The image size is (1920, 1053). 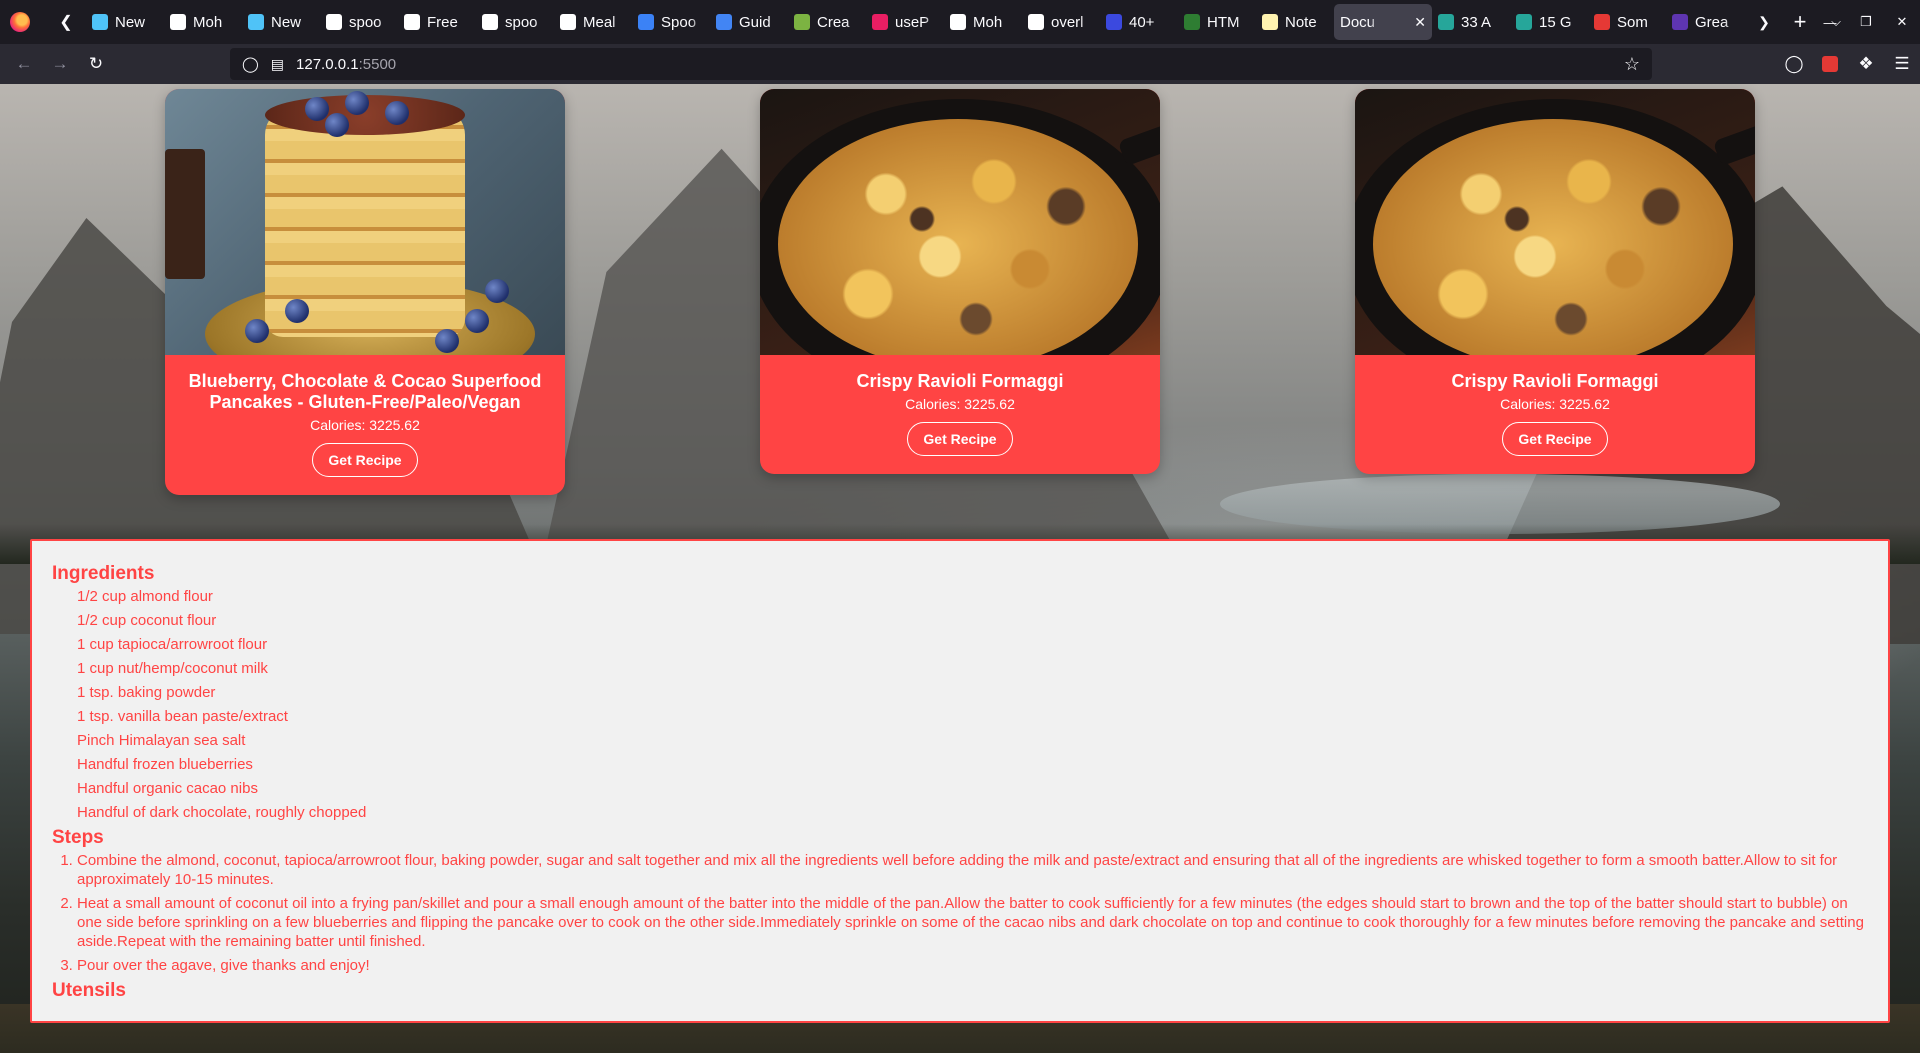 What do you see at coordinates (1712, 22) in the screenshot?
I see `tab-label: Grea` at bounding box center [1712, 22].